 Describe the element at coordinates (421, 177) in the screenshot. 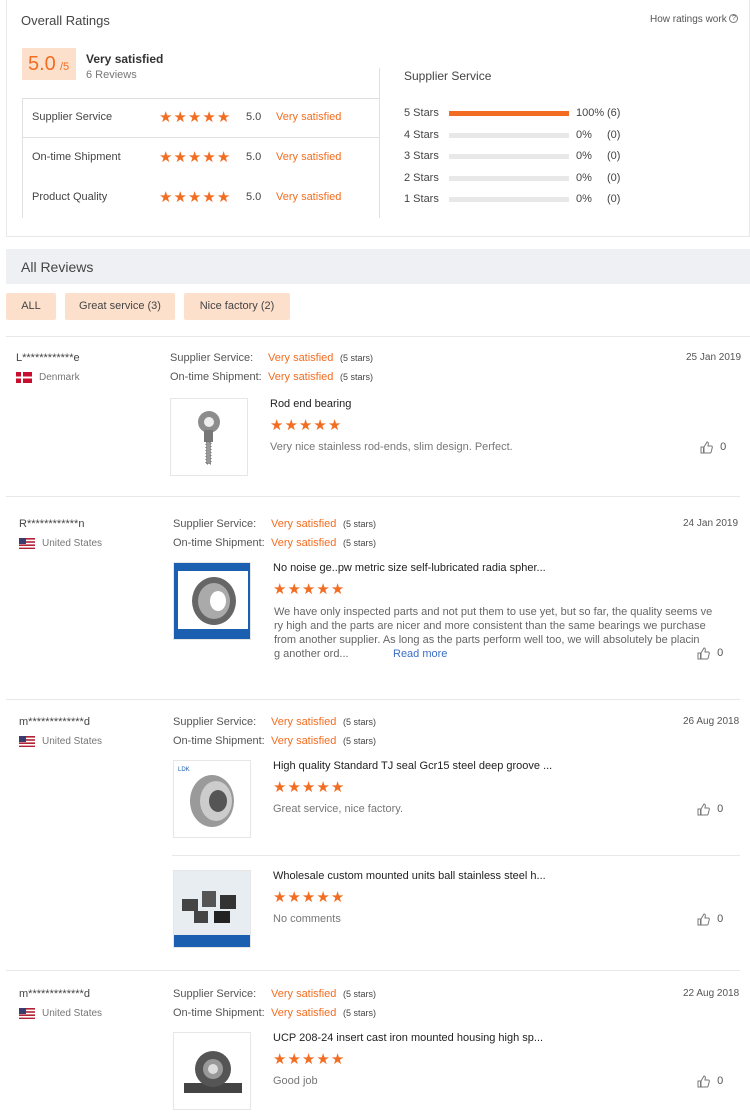

I see `breakdown-star-label: 2 Stars` at that location.